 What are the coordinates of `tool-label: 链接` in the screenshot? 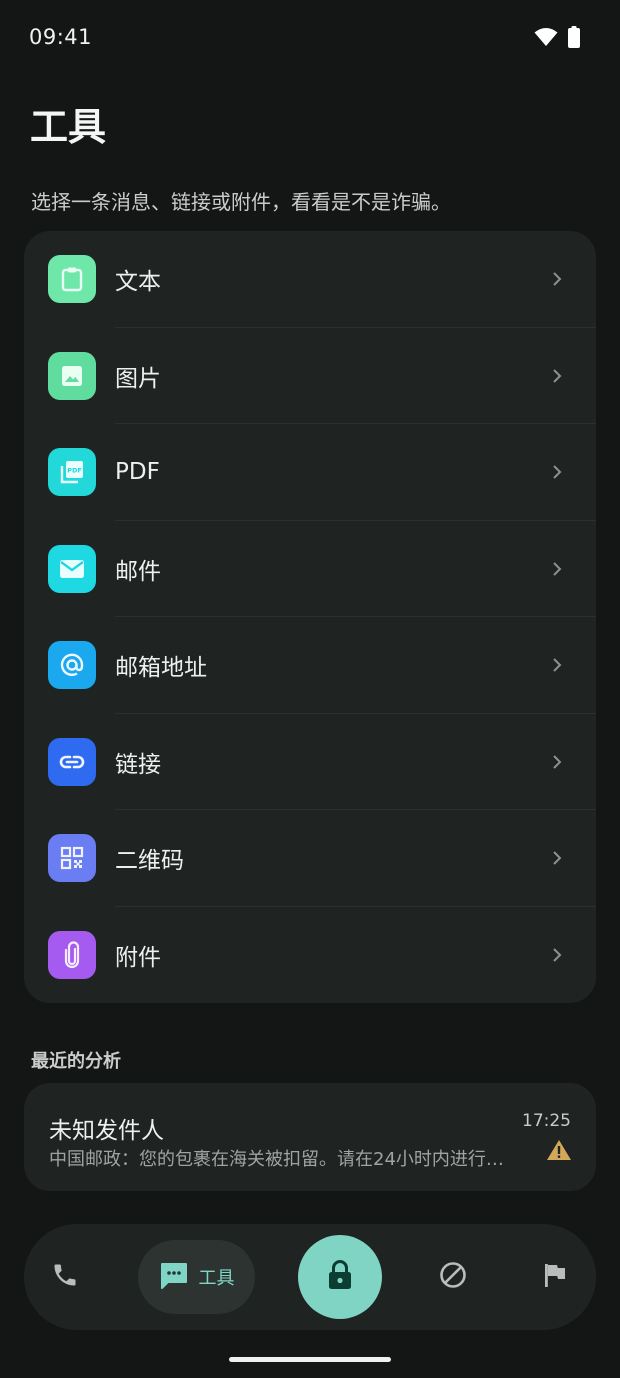 It's located at (138, 764).